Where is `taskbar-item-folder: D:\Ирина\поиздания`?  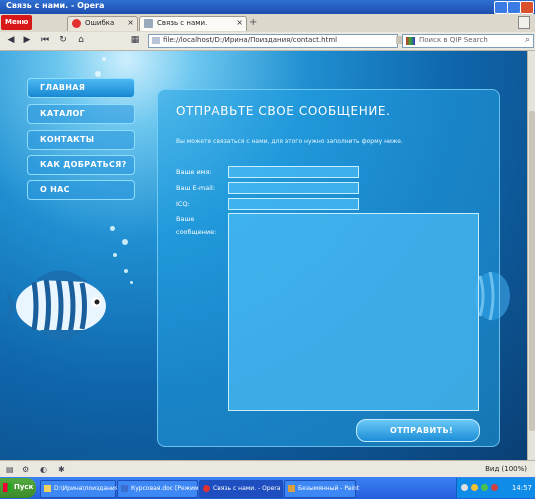
taskbar-item-folder: D:\Ирина\поиздания is located at coordinates (79, 489).